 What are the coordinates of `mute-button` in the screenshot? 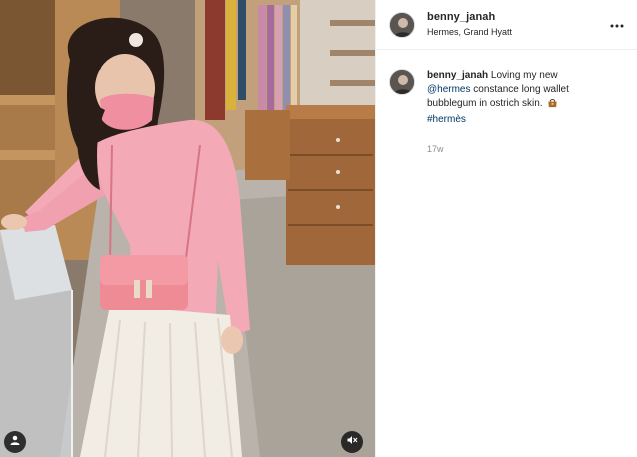 It's located at (352, 442).